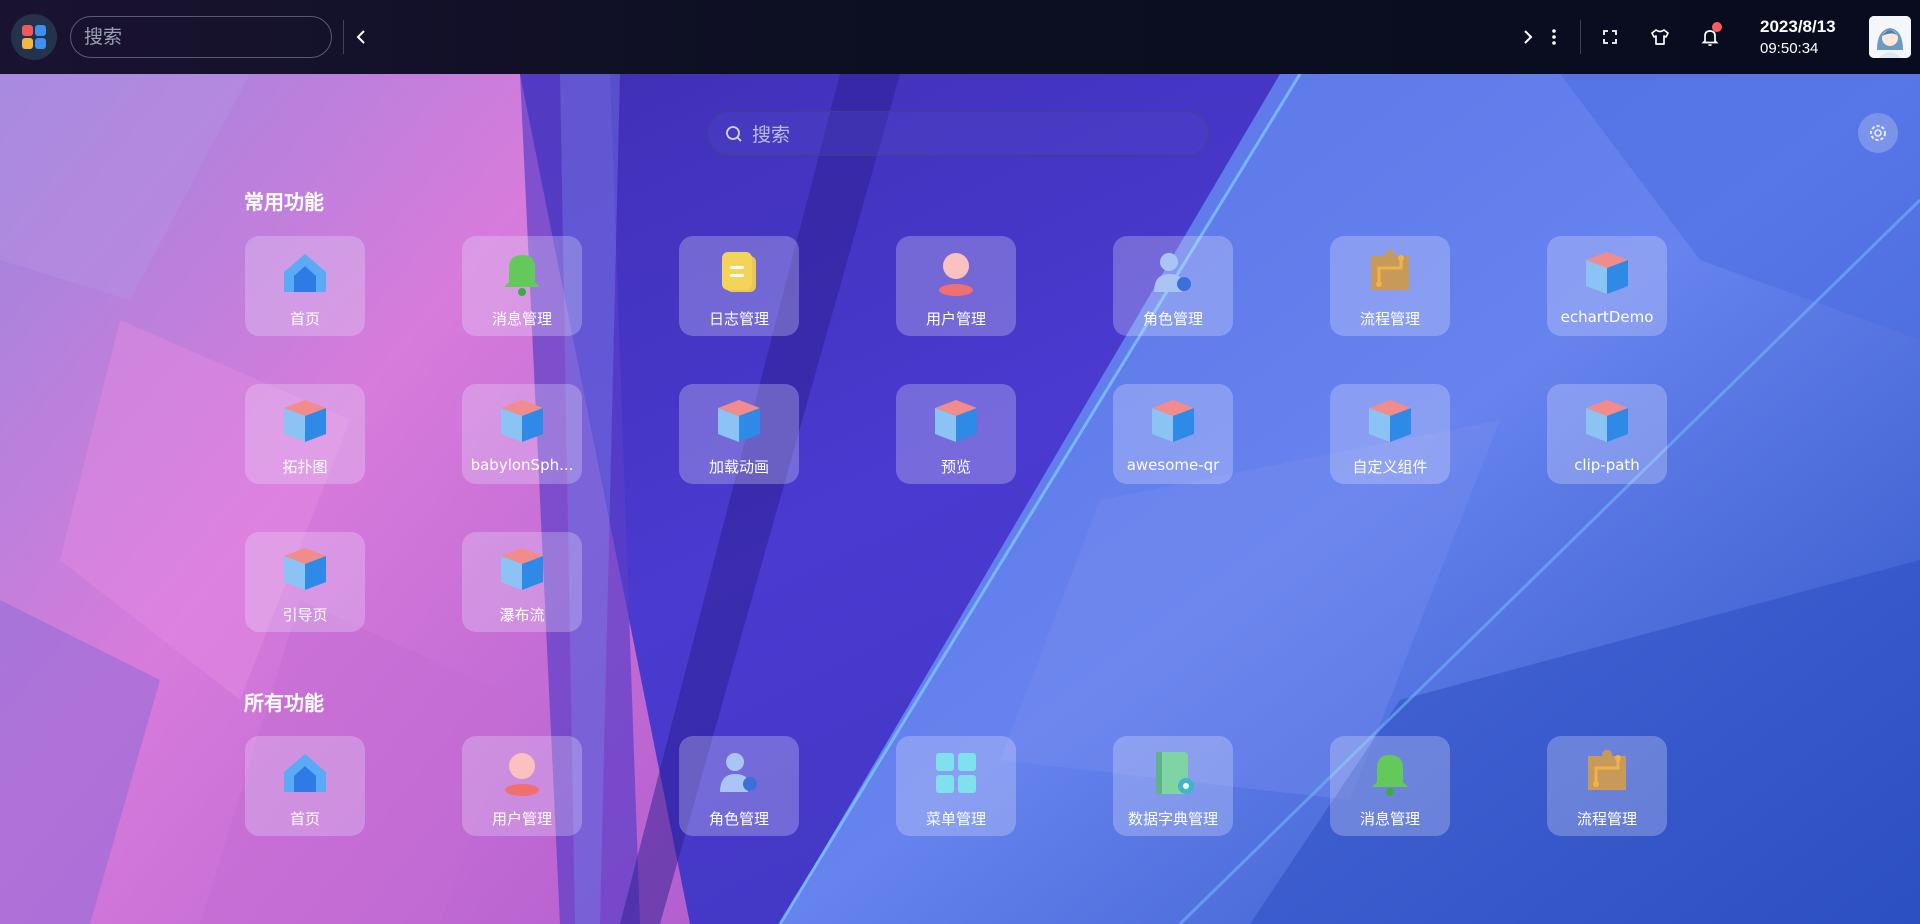 Image resolution: width=1920 pixels, height=924 pixels. I want to click on tile-custom-component: 自定义组件, so click(1390, 434).